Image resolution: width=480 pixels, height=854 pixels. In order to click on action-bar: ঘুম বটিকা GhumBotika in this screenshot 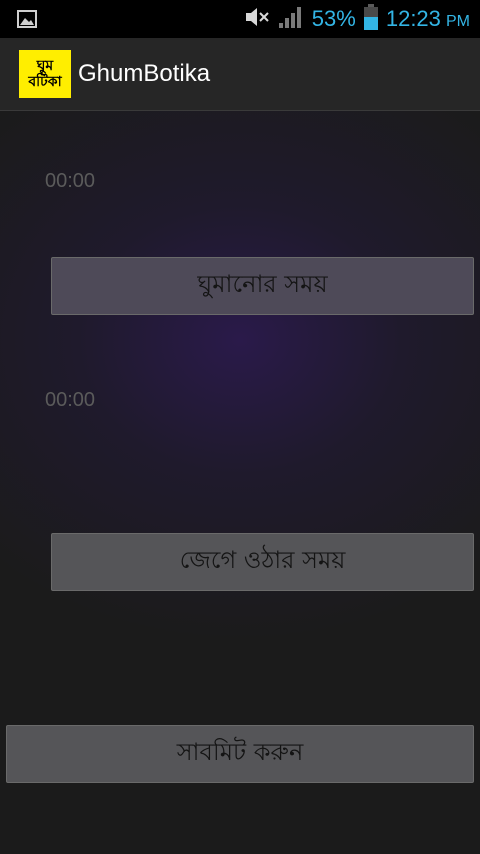, I will do `click(240, 74)`.